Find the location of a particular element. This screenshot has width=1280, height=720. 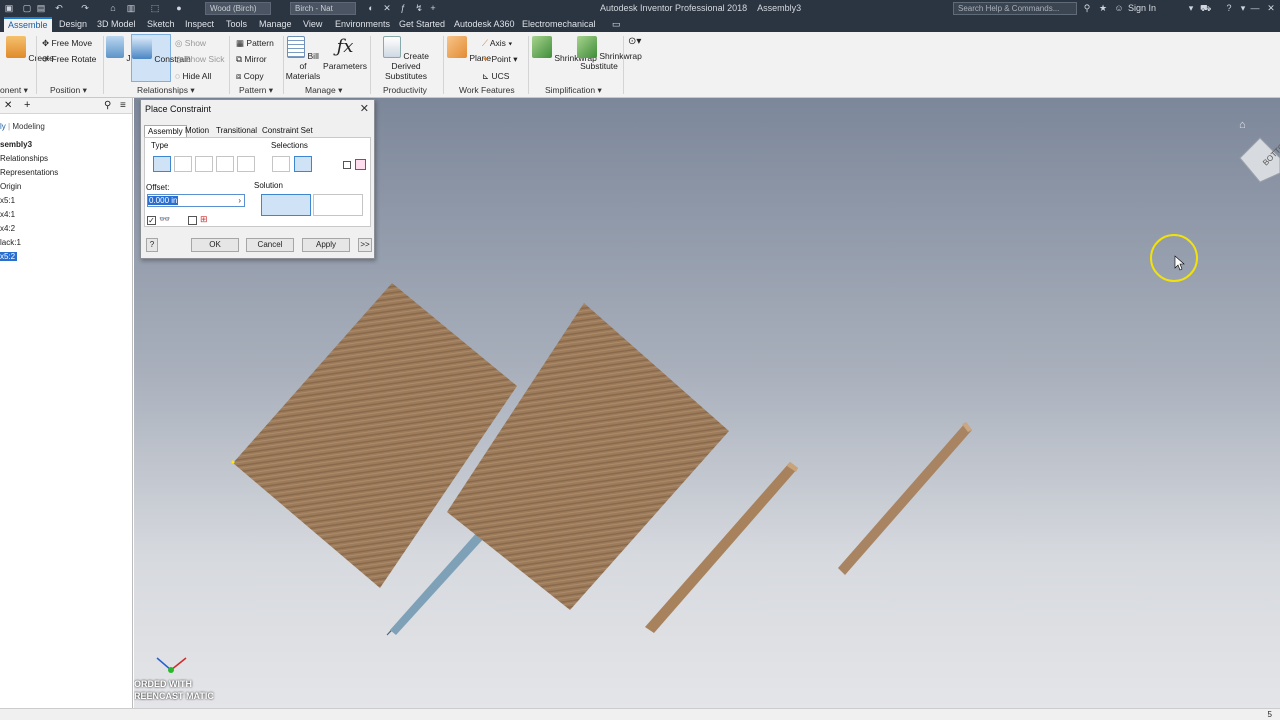

tree-item-origin: Origin is located at coordinates (10, 186).